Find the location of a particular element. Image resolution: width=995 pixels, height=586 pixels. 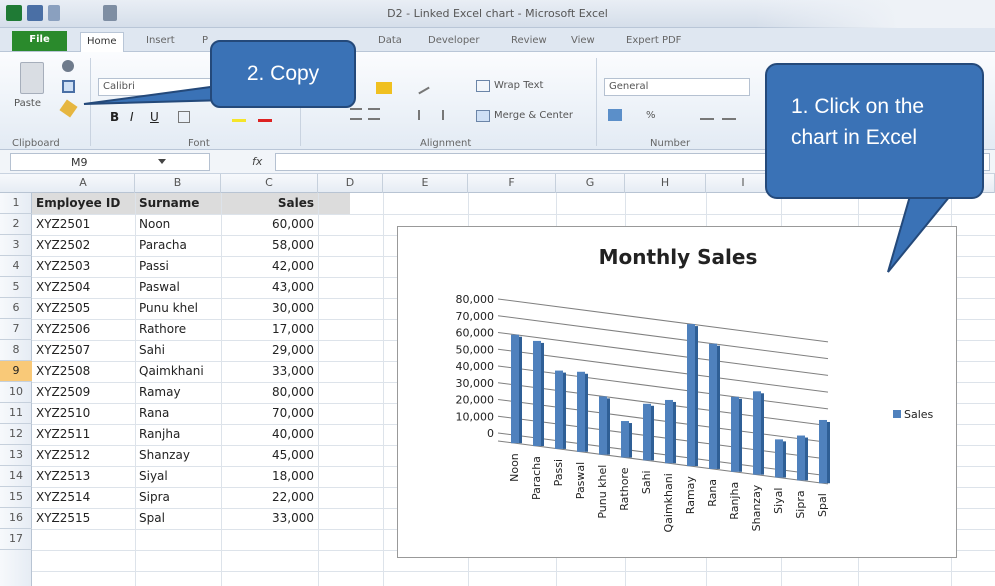

insert-function-button: fx is located at coordinates (257, 161).